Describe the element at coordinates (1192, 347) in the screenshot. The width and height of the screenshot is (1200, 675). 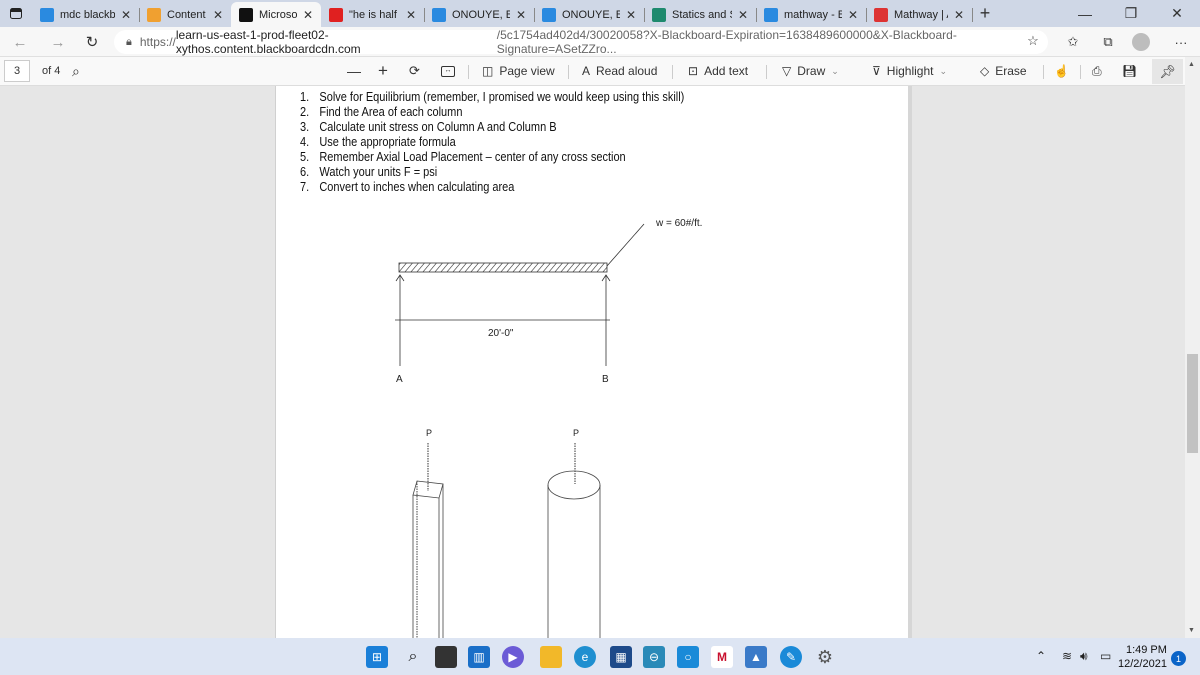
I see `vertical-scrollbar: ▲ ▼` at that location.